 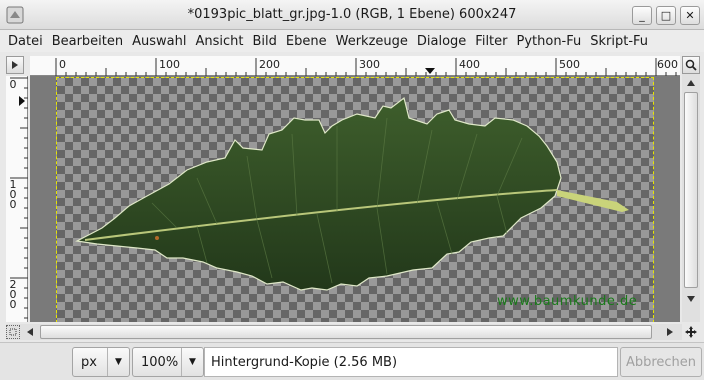 I want to click on dotted-square-icon, so click(x=13, y=332).